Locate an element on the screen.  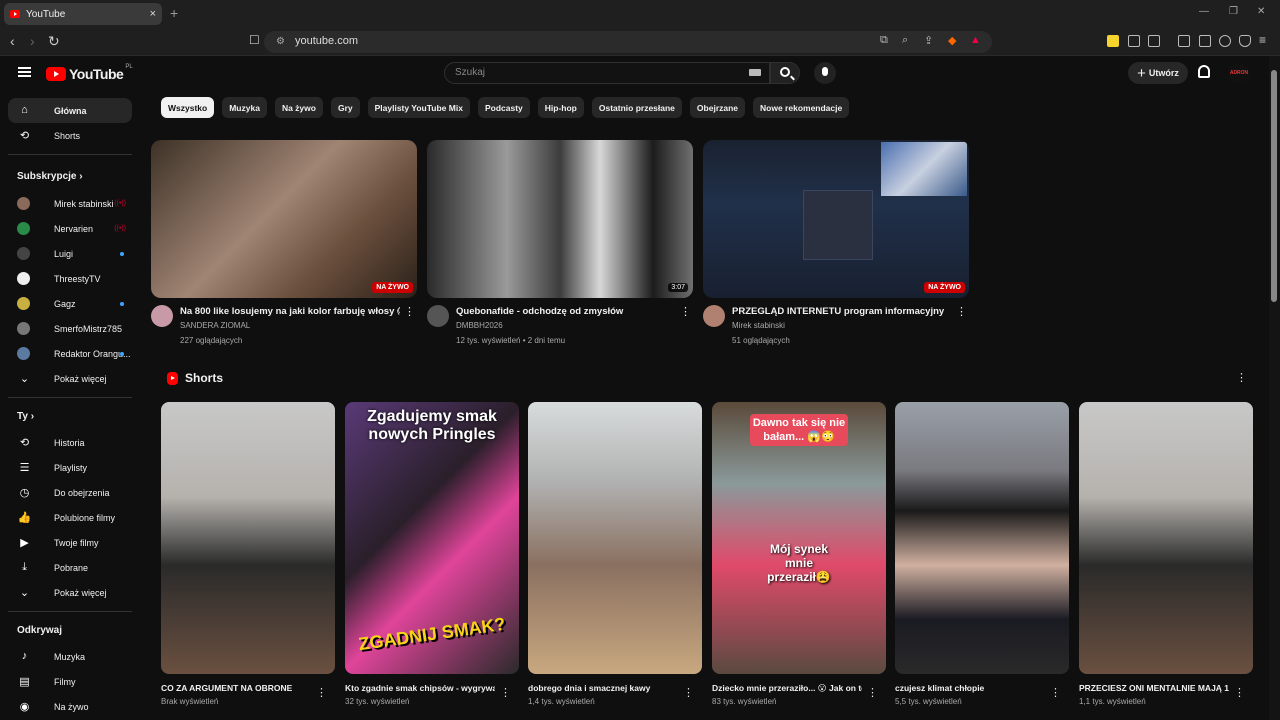
keyboard-icon is located at coordinates (755, 72).